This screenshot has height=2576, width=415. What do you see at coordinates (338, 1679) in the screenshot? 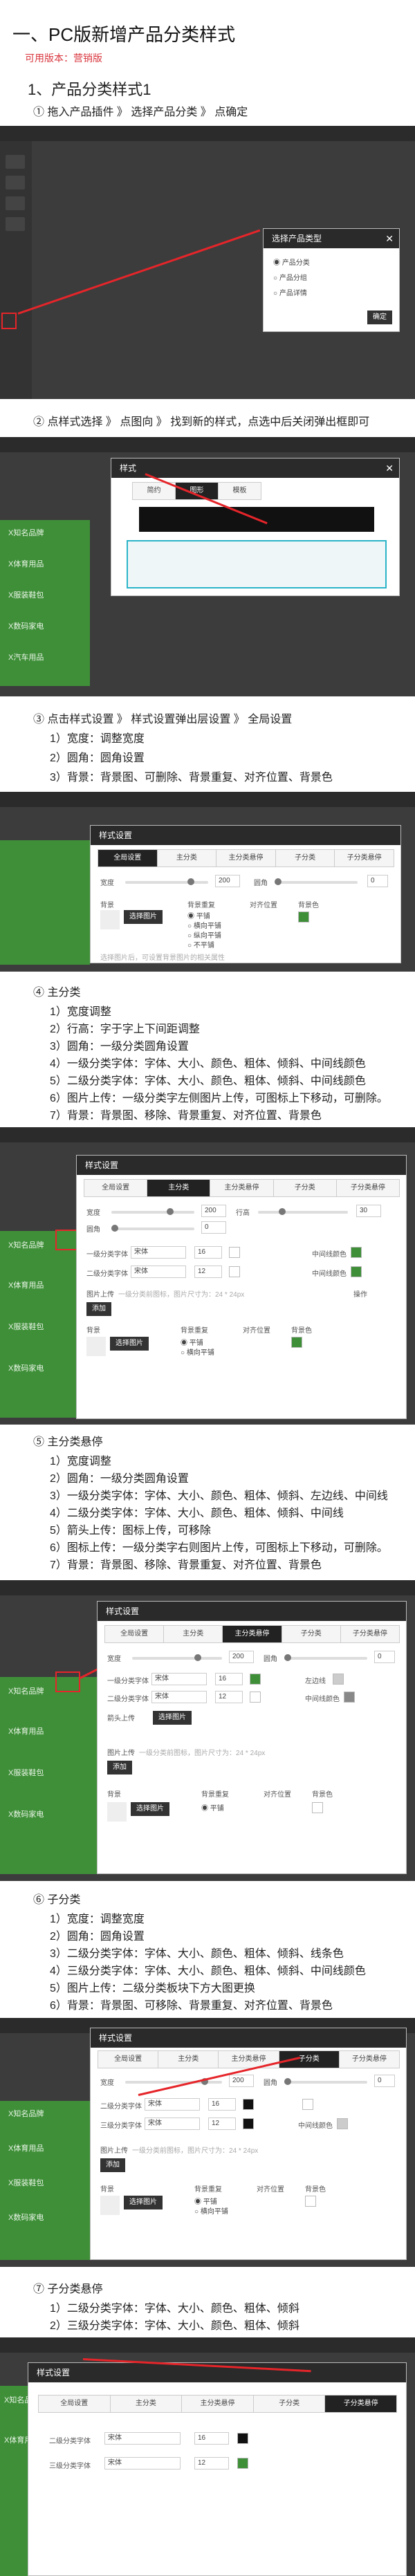
I see `leftline-color-swatch` at bounding box center [338, 1679].